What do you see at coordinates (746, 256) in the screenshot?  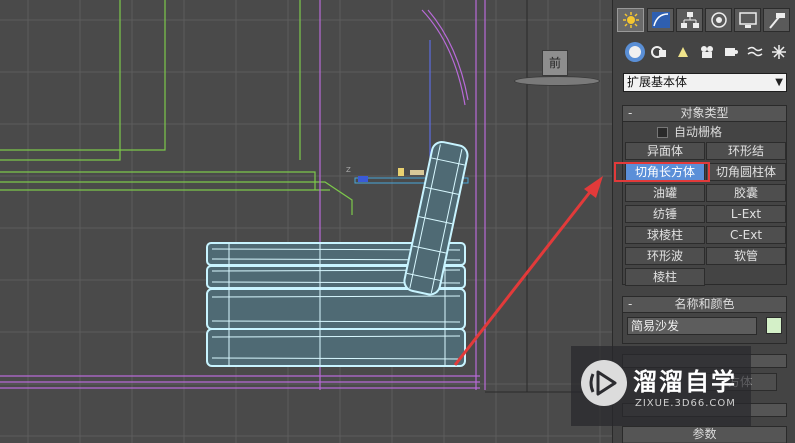 I see `hose-button: 软管` at bounding box center [746, 256].